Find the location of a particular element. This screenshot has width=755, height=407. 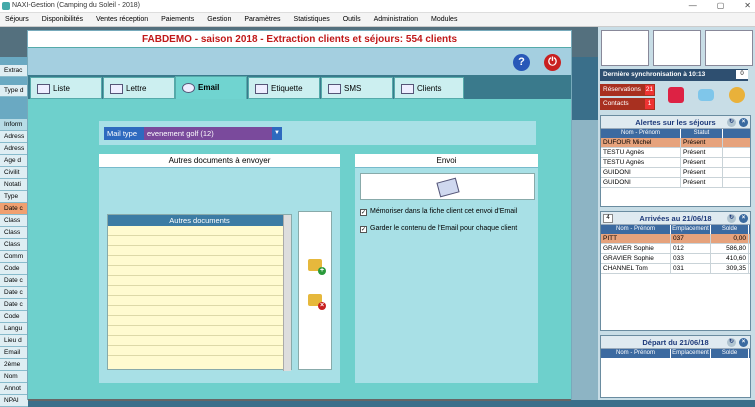

col-header: Solde is located at coordinates (730, 229).